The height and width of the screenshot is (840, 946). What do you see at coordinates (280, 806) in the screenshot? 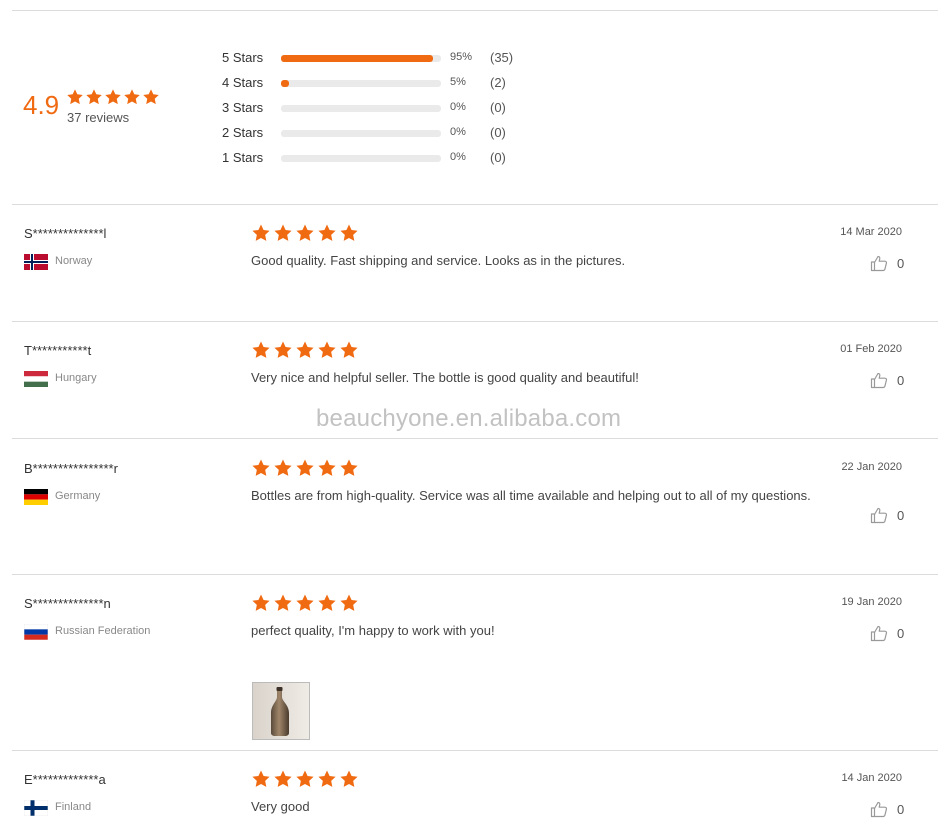
I see `review-text: Very good` at bounding box center [280, 806].